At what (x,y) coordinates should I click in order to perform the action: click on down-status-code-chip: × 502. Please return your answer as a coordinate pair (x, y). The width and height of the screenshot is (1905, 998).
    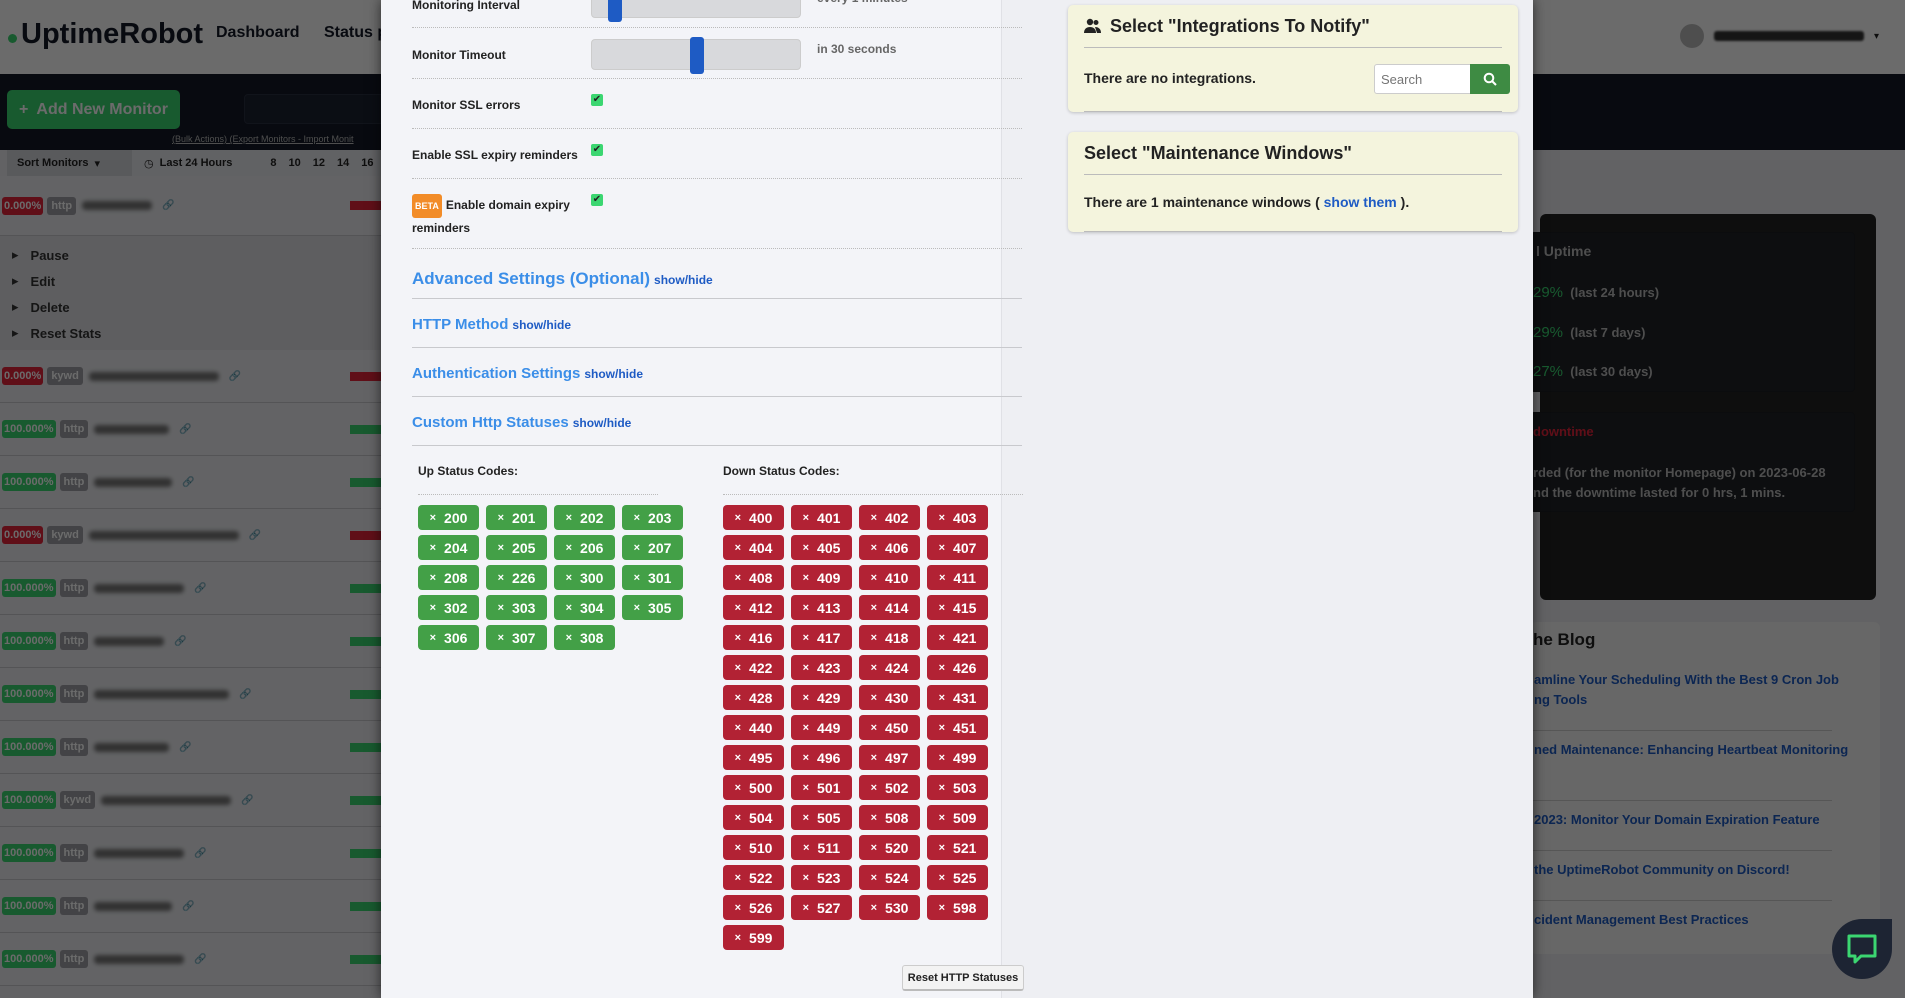
    Looking at the image, I should click on (889, 787).